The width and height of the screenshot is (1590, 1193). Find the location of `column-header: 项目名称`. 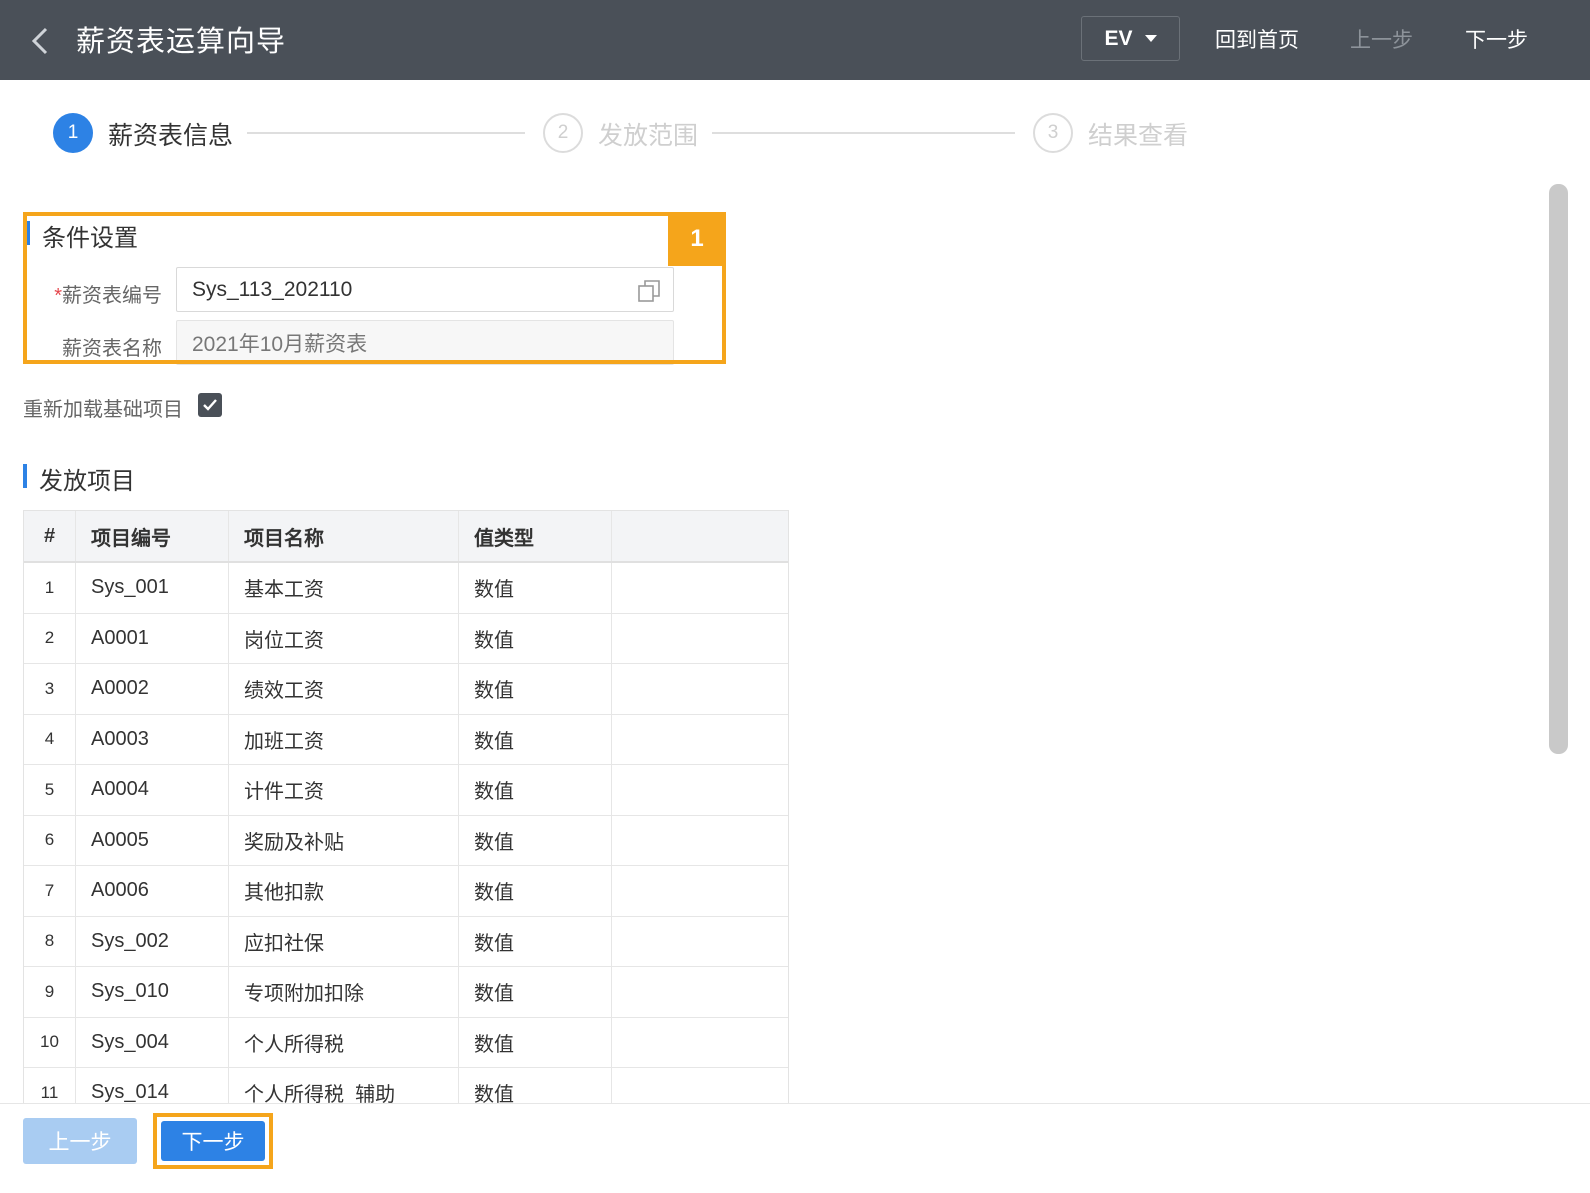

column-header: 项目名称 is located at coordinates (344, 536).